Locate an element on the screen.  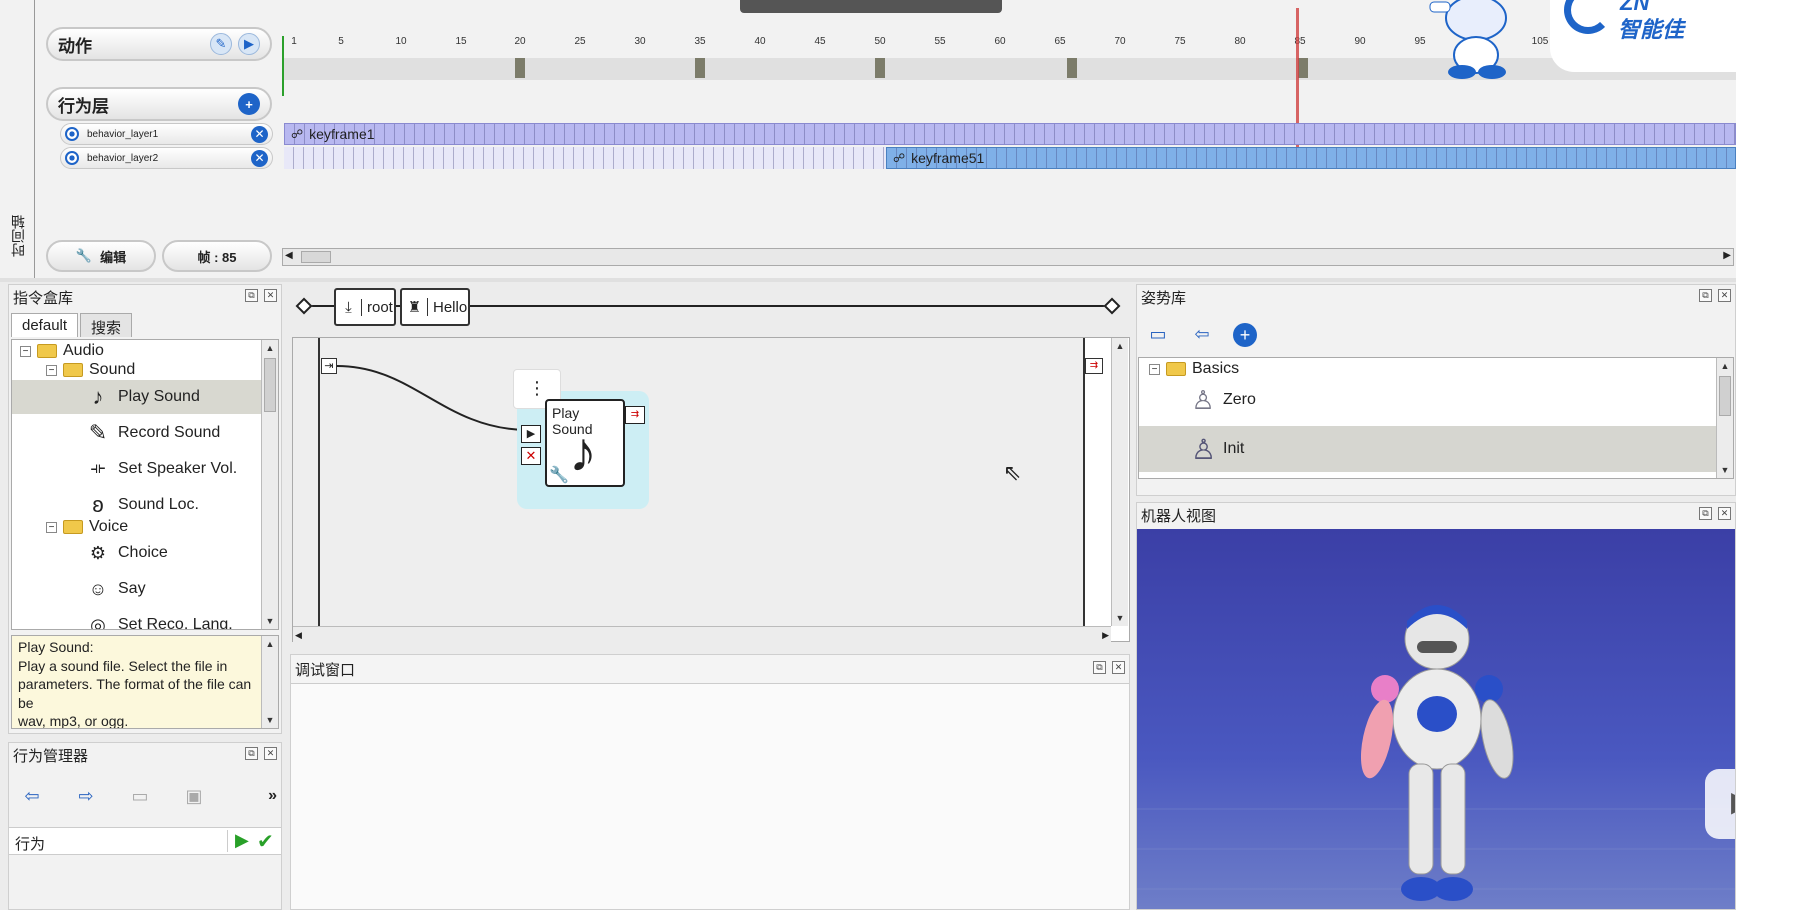
ruler-tick: 75 is located at coordinates (1180, 41).